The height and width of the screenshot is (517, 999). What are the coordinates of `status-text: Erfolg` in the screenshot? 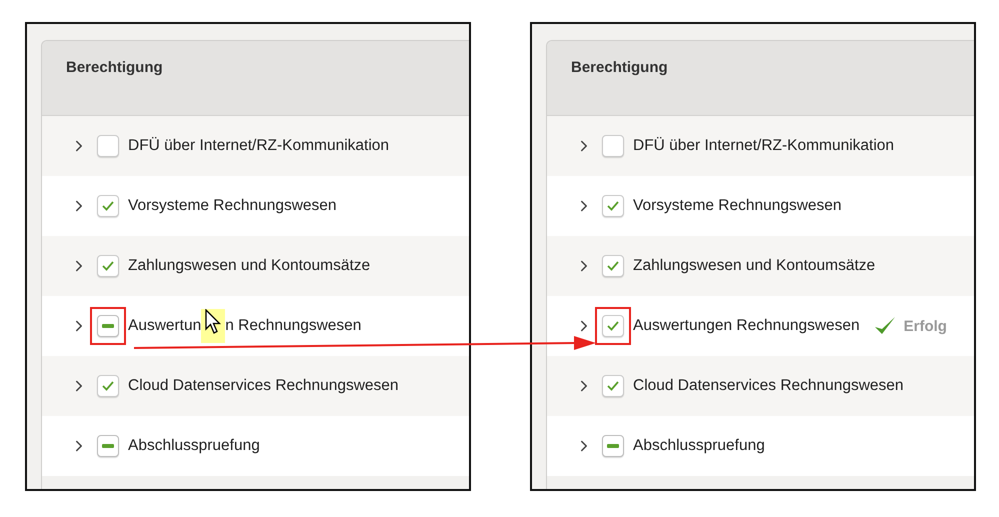 It's located at (925, 326).